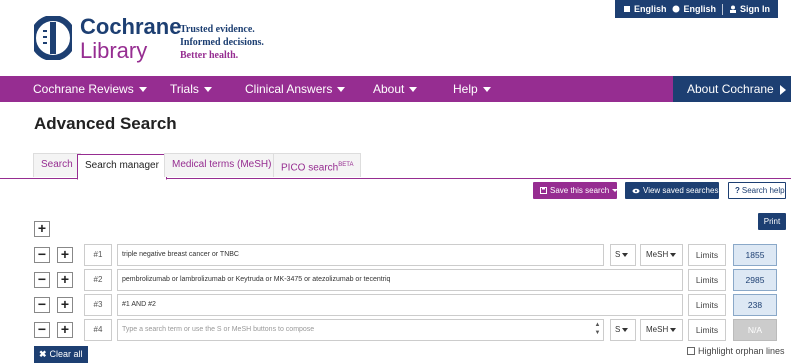 The image size is (791, 363). Describe the element at coordinates (43, 354) in the screenshot. I see `close-icon: ✖` at that location.